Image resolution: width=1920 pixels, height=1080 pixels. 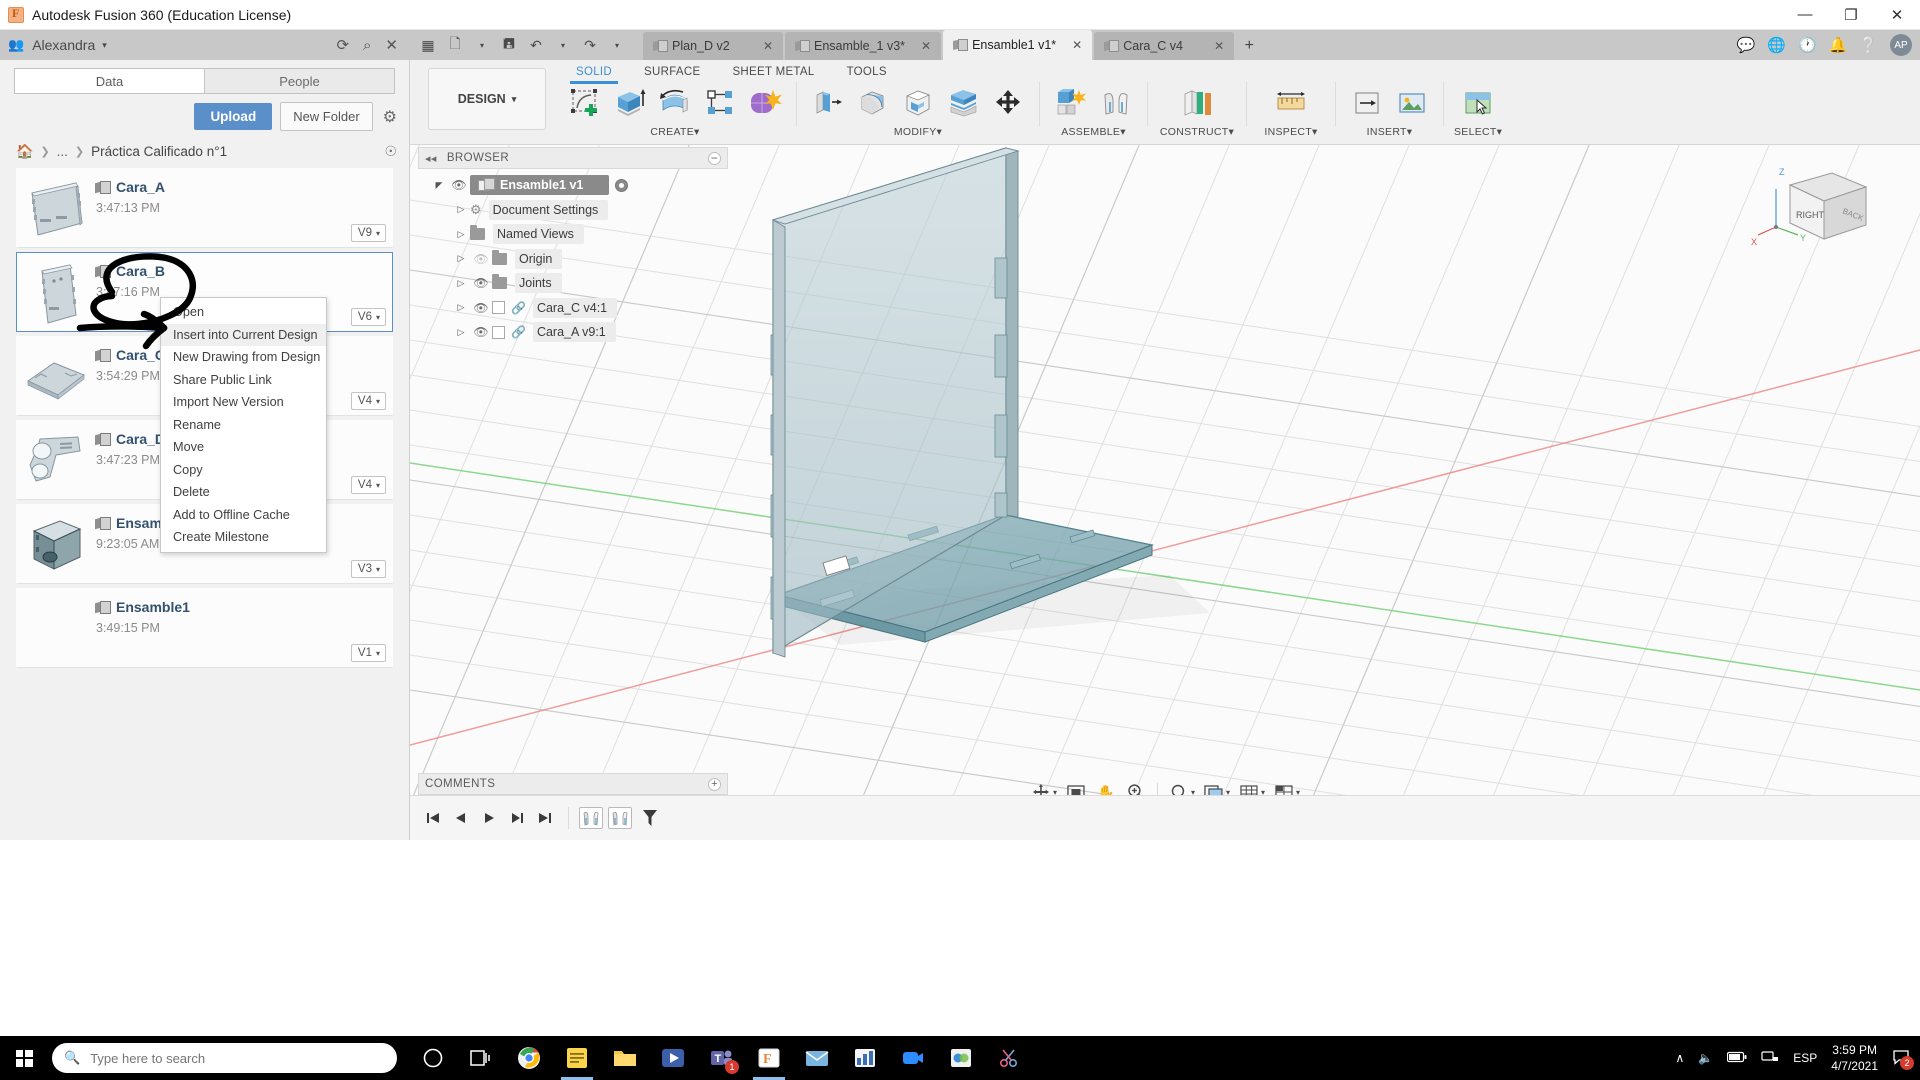 What do you see at coordinates (368, 569) in the screenshot?
I see `version-badge: V3 ▾` at bounding box center [368, 569].